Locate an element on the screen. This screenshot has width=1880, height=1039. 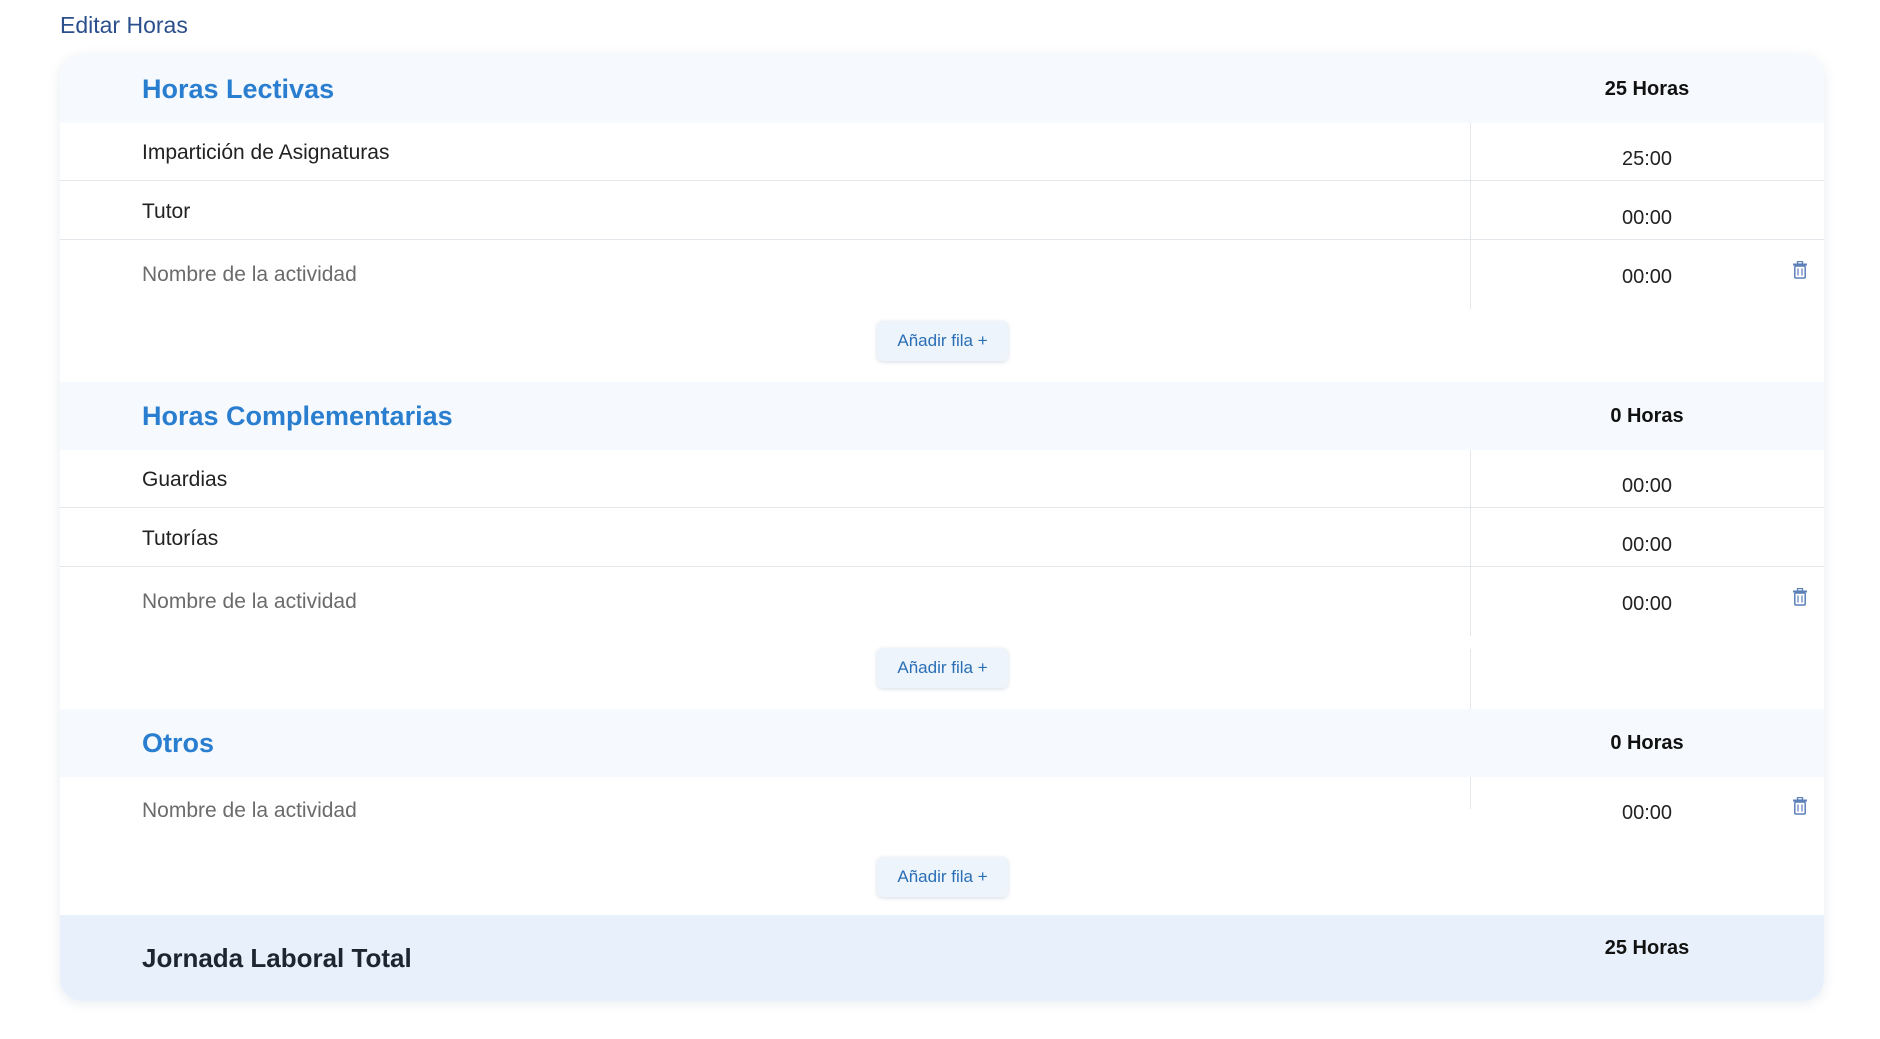
section-title: Otros is located at coordinates (178, 743).